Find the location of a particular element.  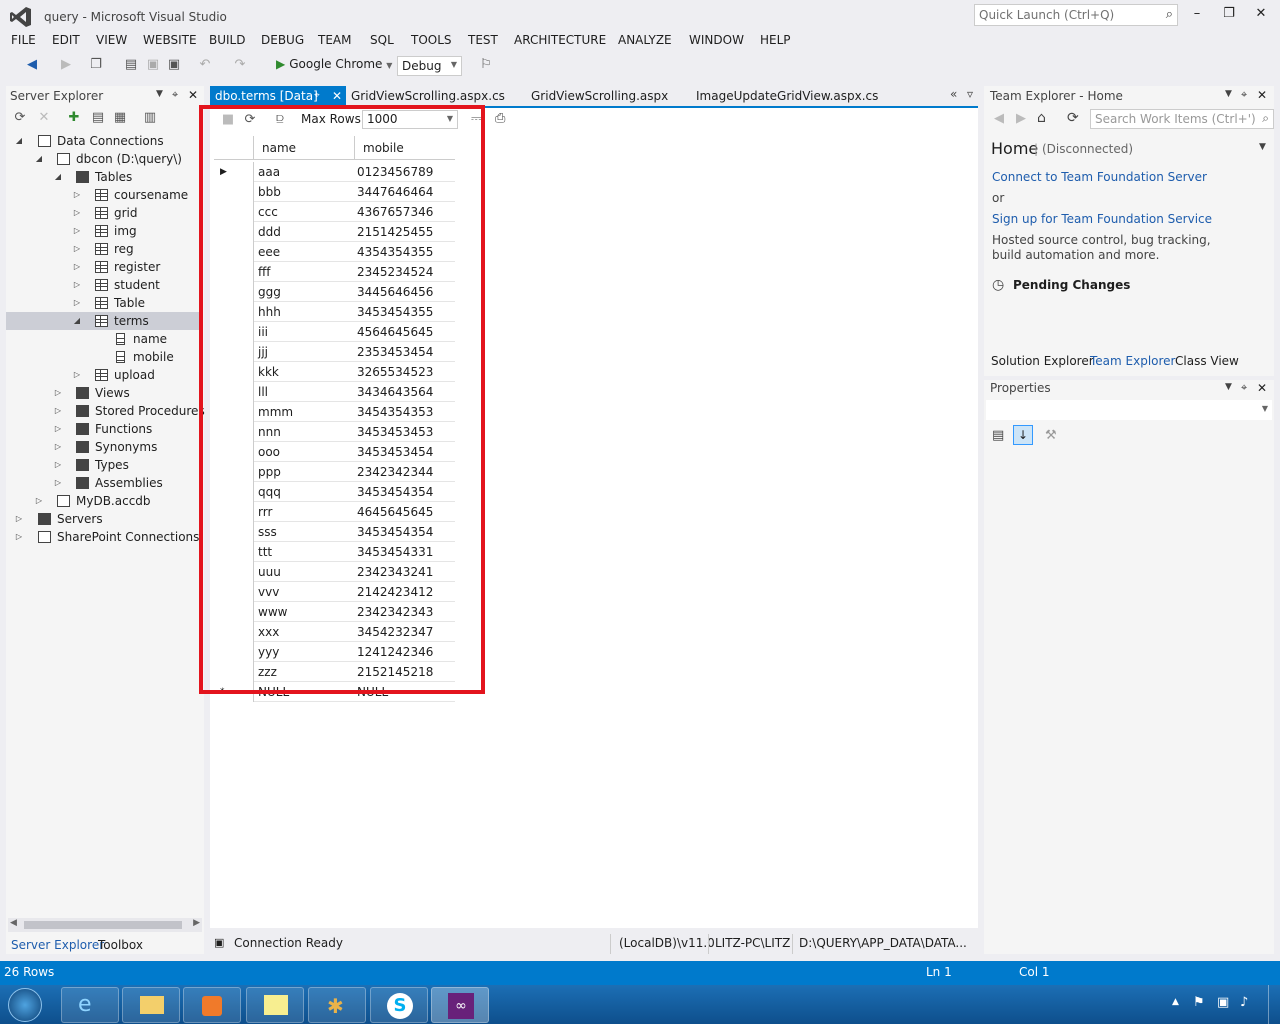

tab-solution-explorer: Solution Explorer is located at coordinates (1042, 361).